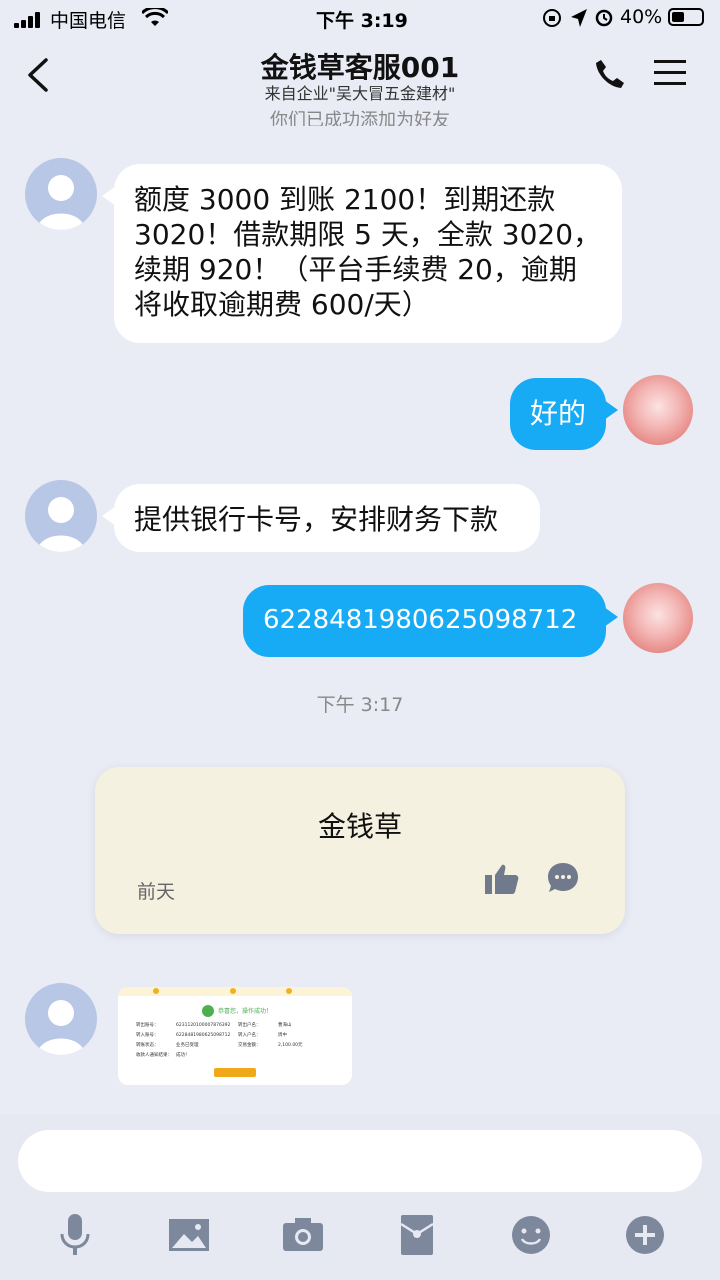 The height and width of the screenshot is (1280, 720). Describe the element at coordinates (360, 705) in the screenshot. I see `message-timestamp: 下午 3:17` at that location.